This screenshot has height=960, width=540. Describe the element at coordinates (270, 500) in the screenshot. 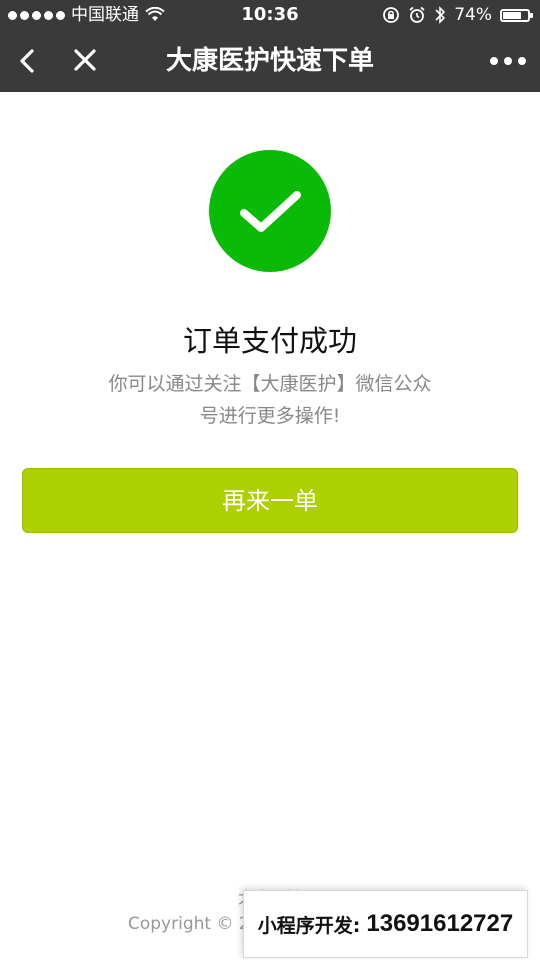

I see `order-again-button: 再来一单` at that location.